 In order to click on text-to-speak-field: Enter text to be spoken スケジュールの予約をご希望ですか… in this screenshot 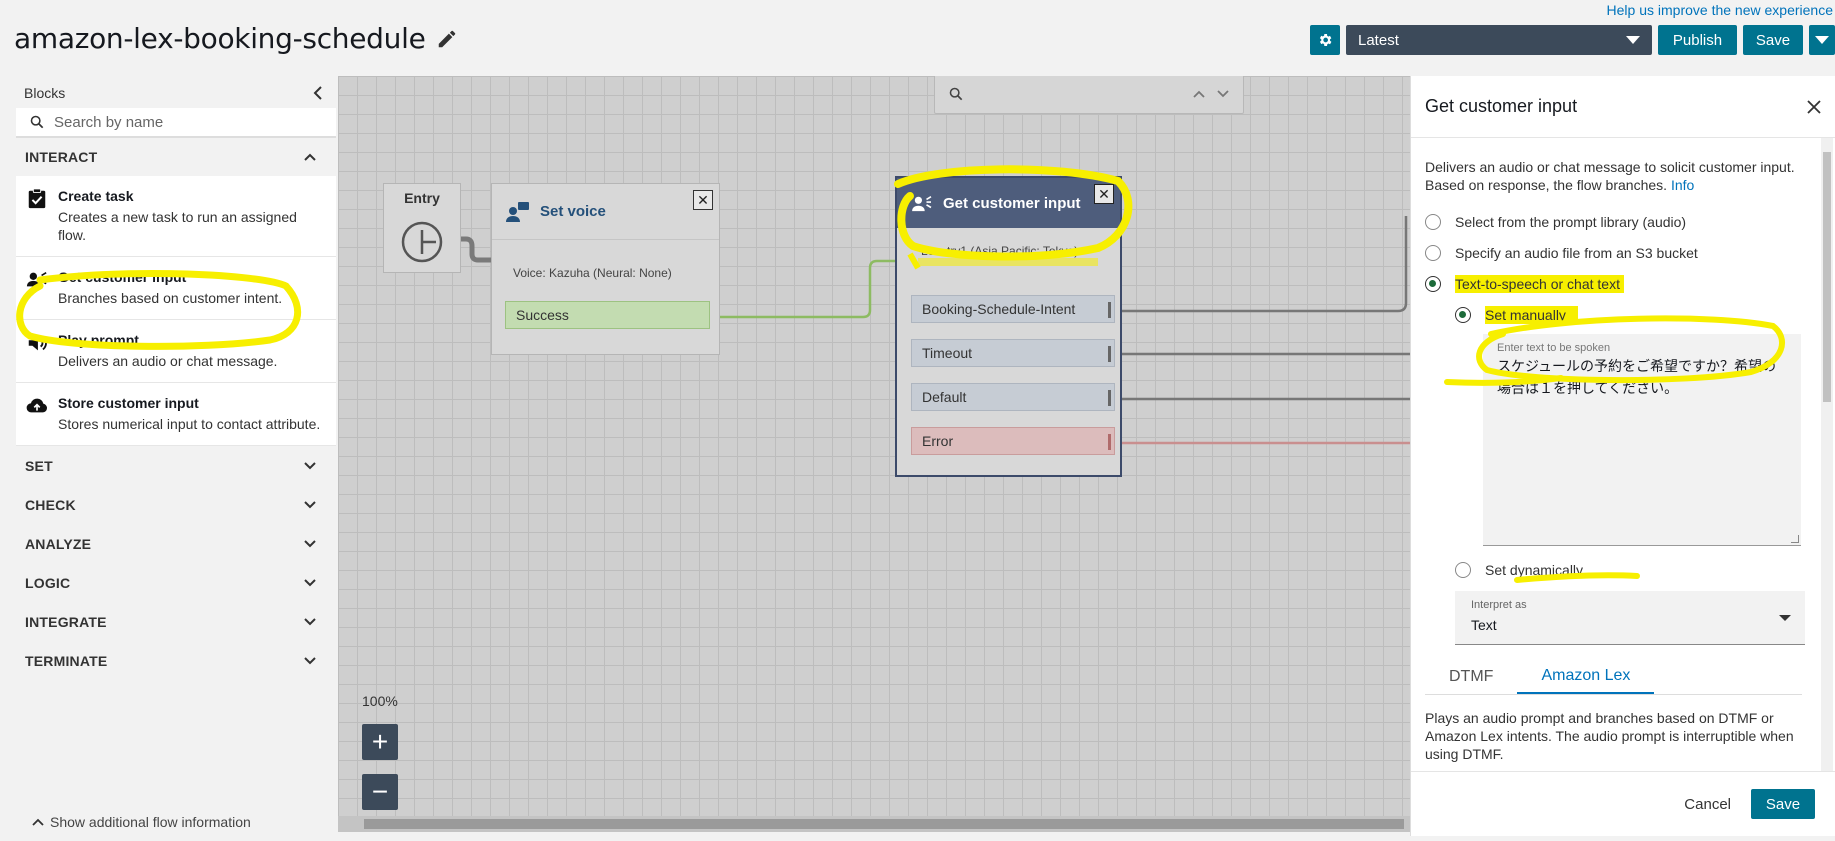, I will do `click(1642, 440)`.